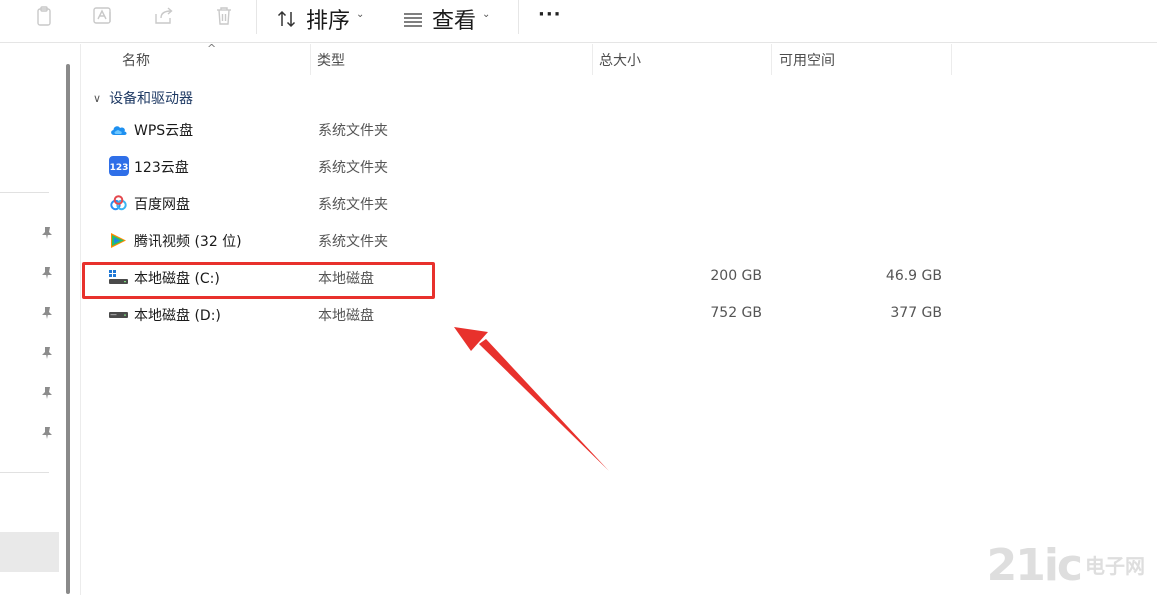 The image size is (1157, 595). Describe the element at coordinates (224, 16) in the screenshot. I see `delete-icon` at that location.